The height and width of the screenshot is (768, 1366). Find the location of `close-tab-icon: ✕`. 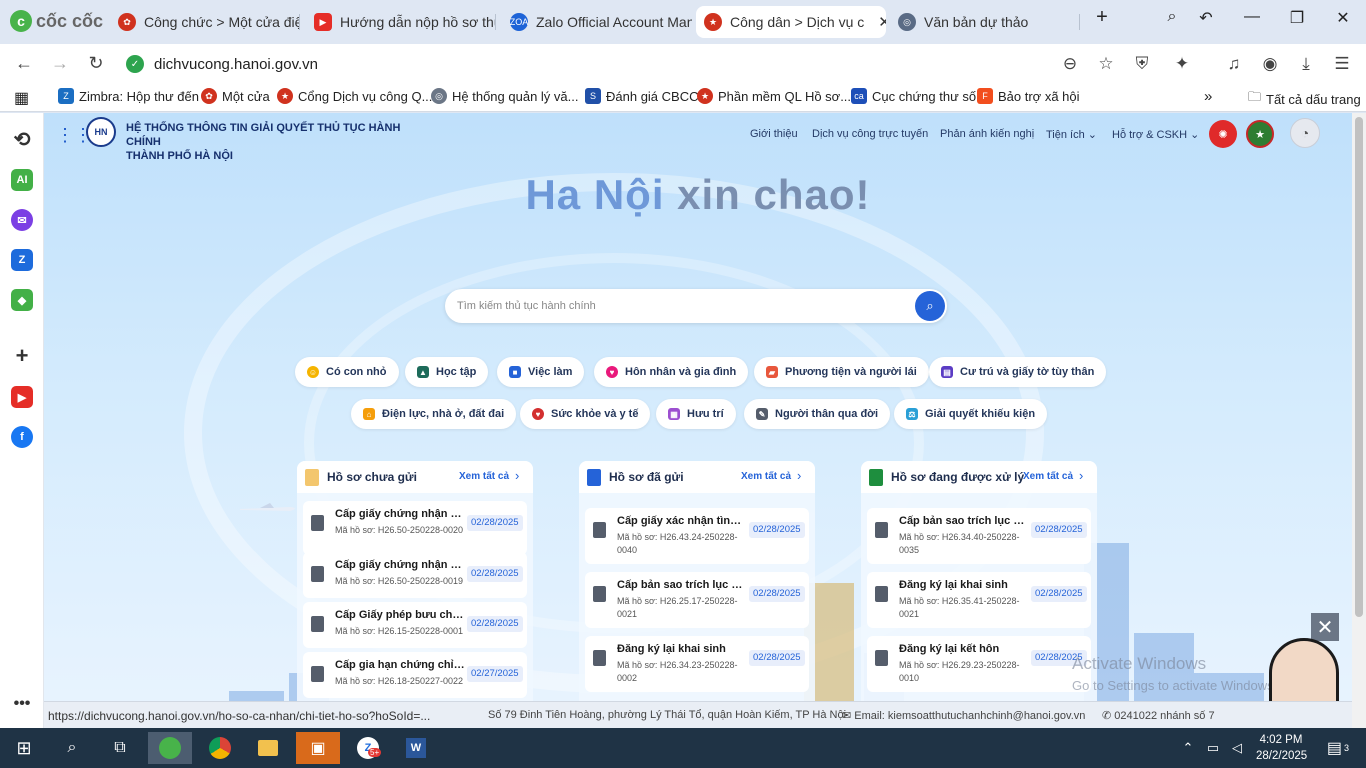

close-tab-icon: ✕ is located at coordinates (882, 22).